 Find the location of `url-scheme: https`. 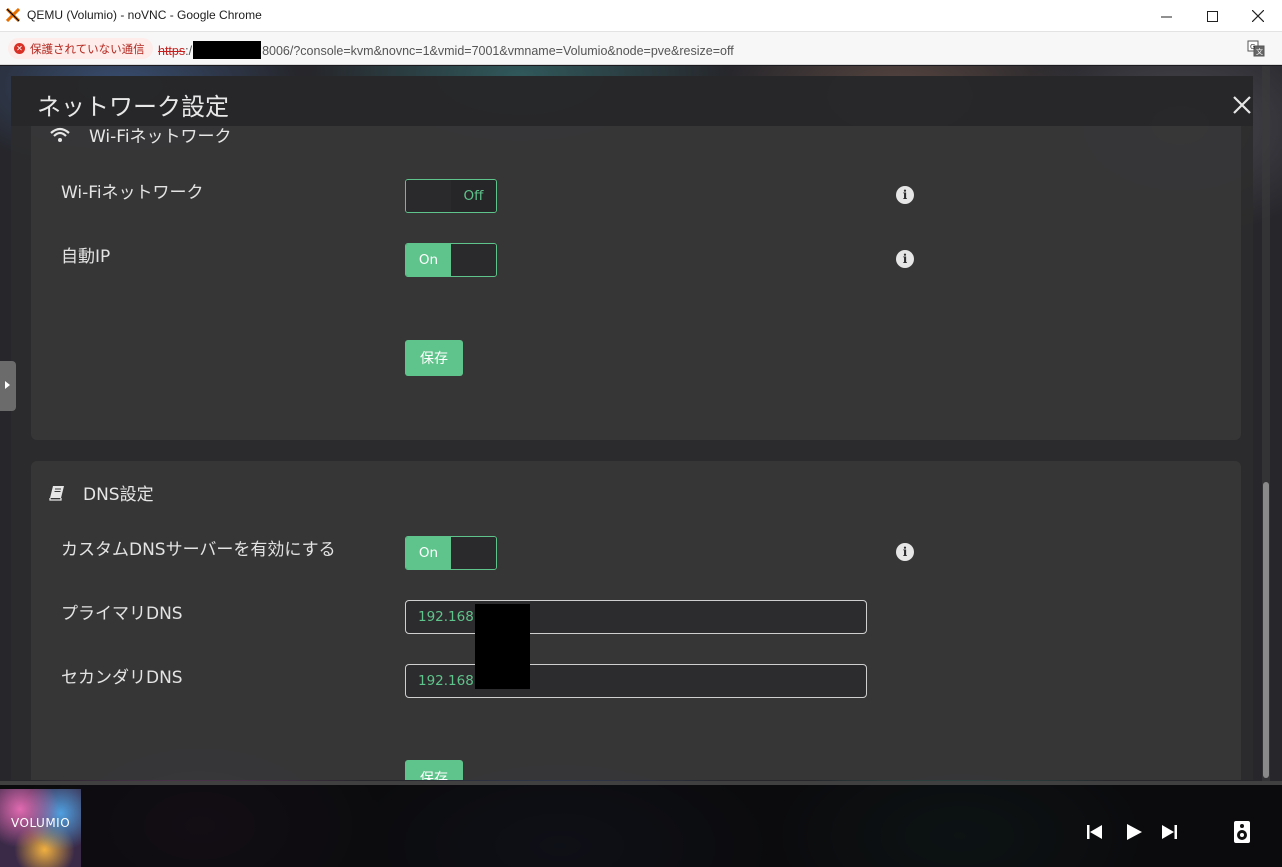

url-scheme: https is located at coordinates (172, 51).